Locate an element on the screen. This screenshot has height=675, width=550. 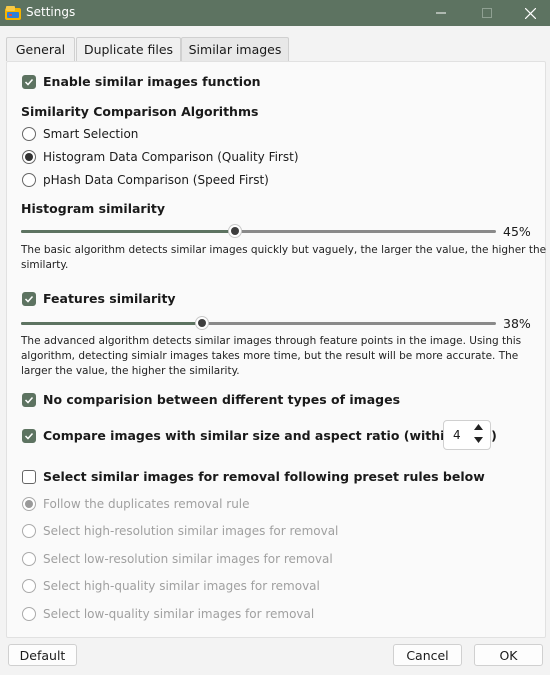
maximize-icon is located at coordinates (487, 13).